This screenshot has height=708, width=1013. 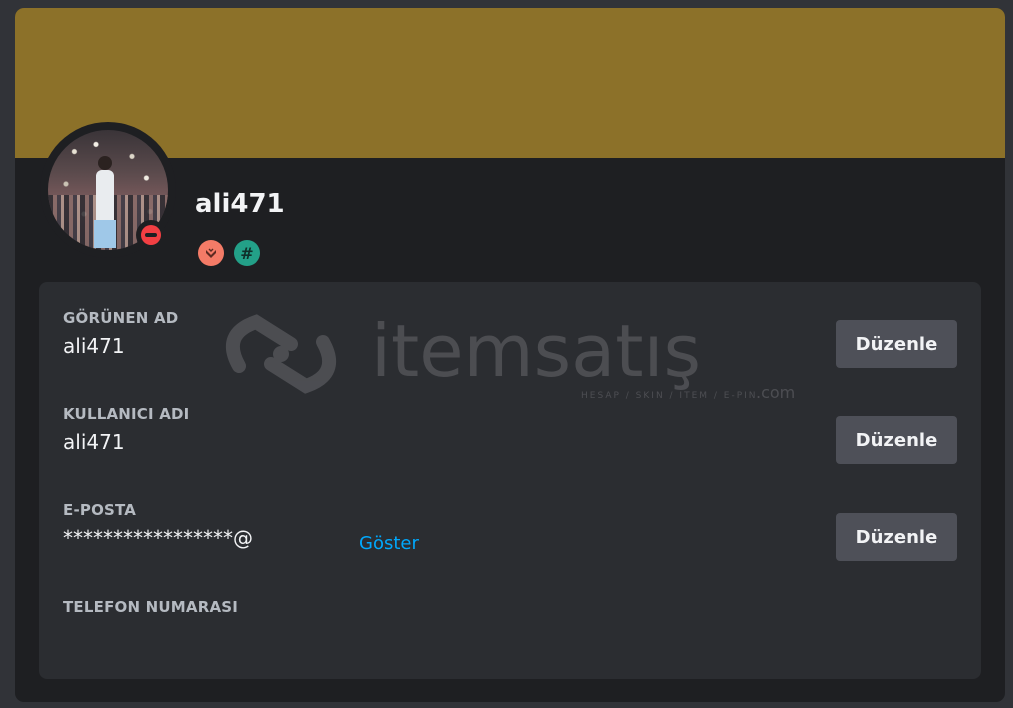 I want to click on avatar-image-figure-head, so click(x=105, y=163).